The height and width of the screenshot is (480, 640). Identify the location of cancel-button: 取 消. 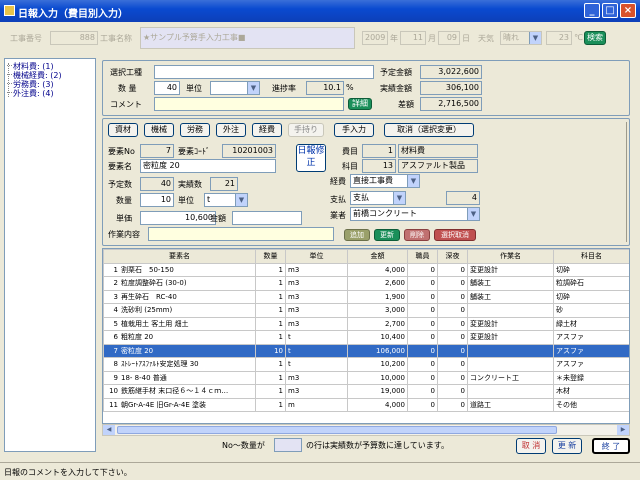
(531, 446).